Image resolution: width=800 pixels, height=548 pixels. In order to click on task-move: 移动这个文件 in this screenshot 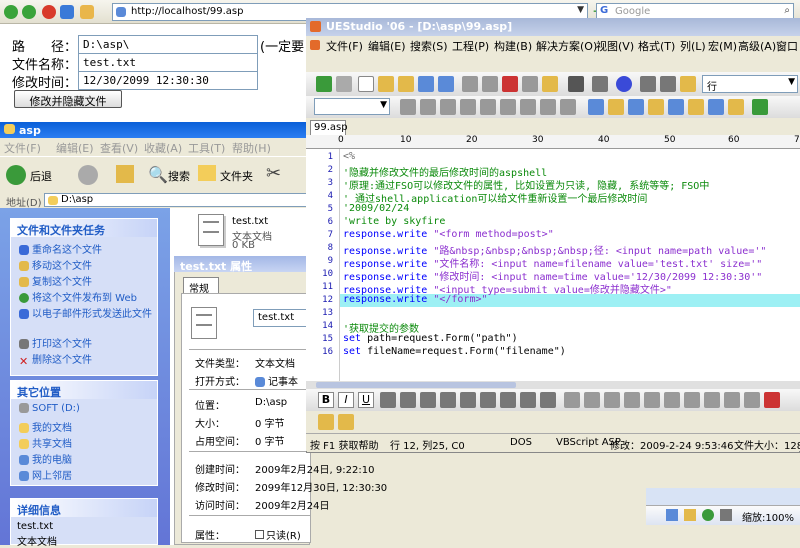, I will do `click(55, 264)`.